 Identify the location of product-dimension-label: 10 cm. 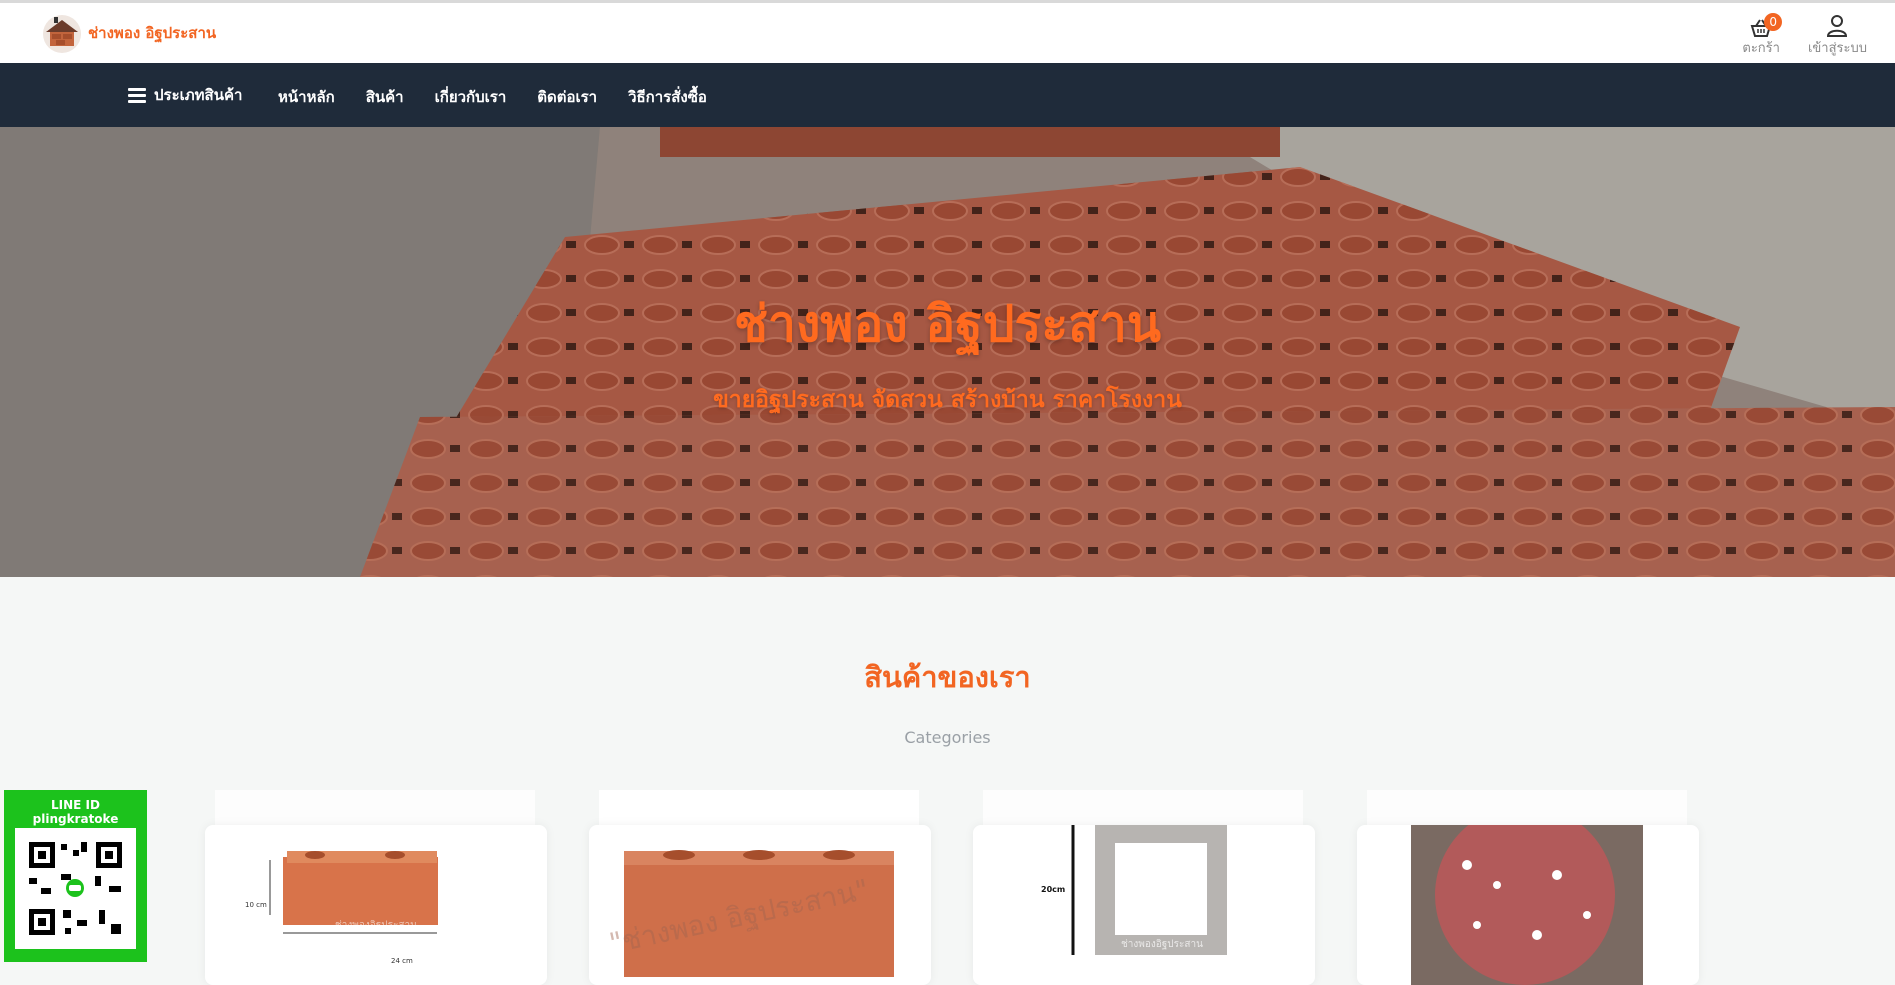
(256, 905).